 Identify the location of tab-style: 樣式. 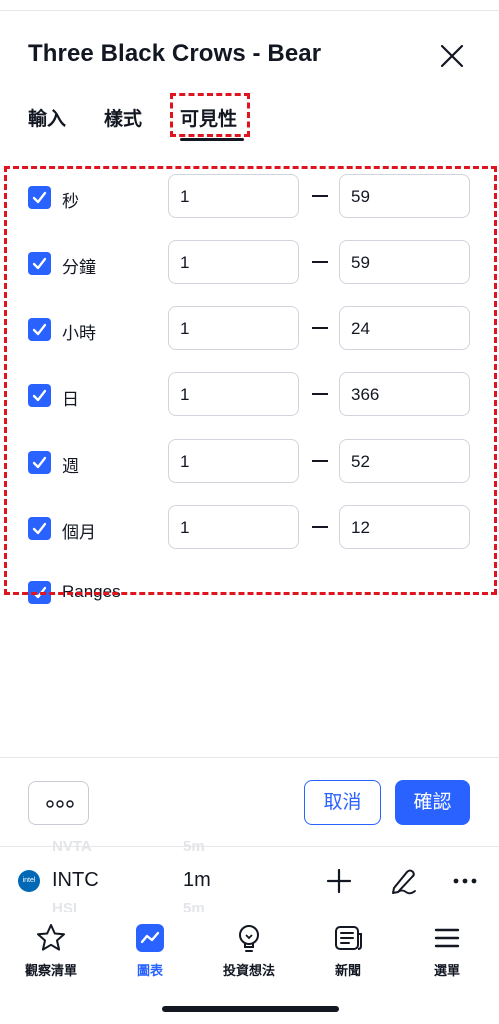
(123, 117).